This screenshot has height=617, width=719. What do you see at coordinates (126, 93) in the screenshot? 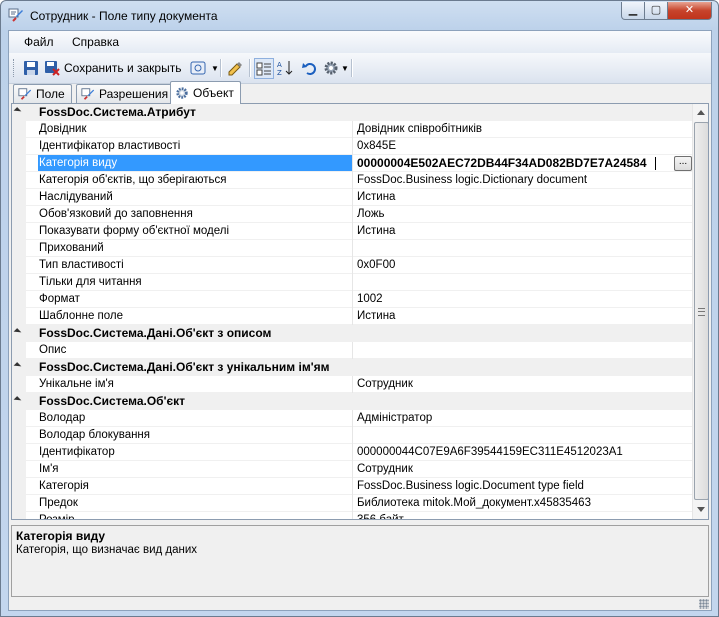
I see `tab-permissions: Разрешения` at bounding box center [126, 93].